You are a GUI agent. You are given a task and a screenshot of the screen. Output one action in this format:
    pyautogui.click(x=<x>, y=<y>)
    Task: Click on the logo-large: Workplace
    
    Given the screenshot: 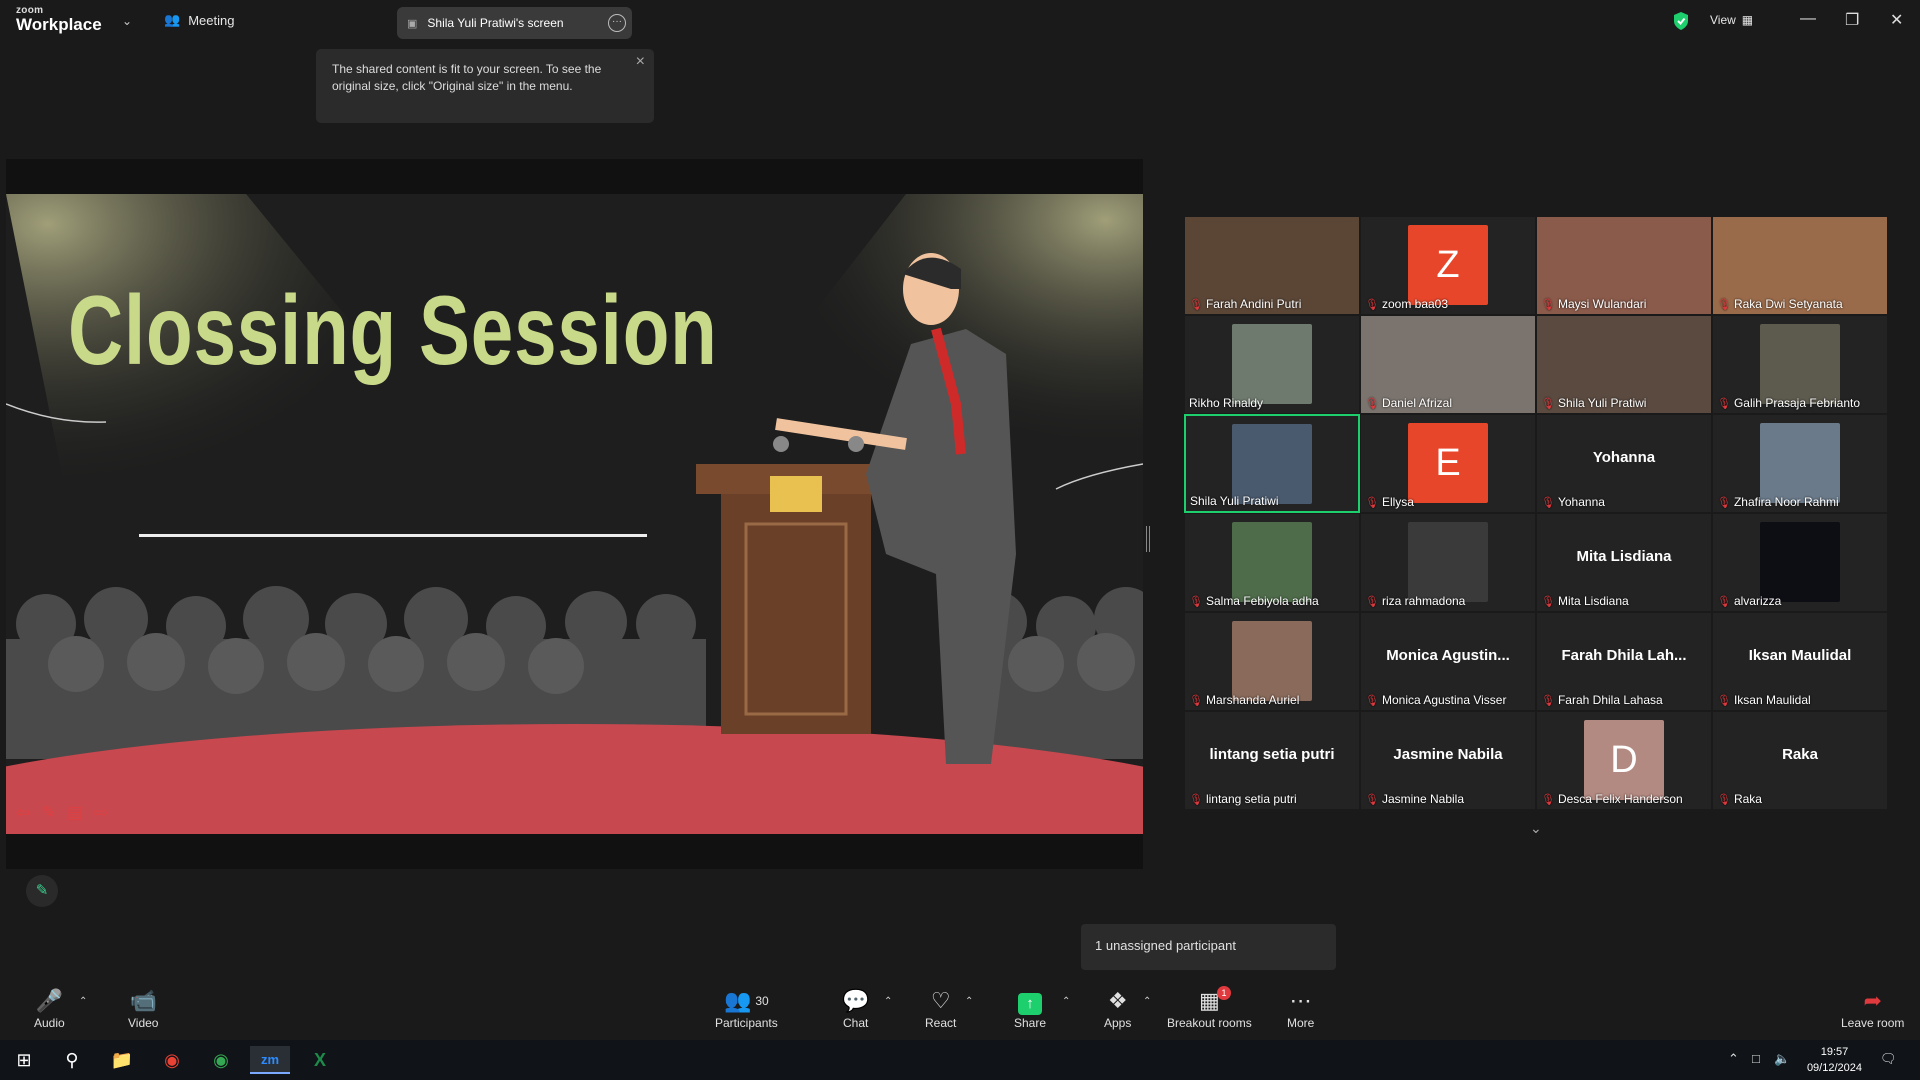 What is the action you would take?
    pyautogui.click(x=59, y=24)
    